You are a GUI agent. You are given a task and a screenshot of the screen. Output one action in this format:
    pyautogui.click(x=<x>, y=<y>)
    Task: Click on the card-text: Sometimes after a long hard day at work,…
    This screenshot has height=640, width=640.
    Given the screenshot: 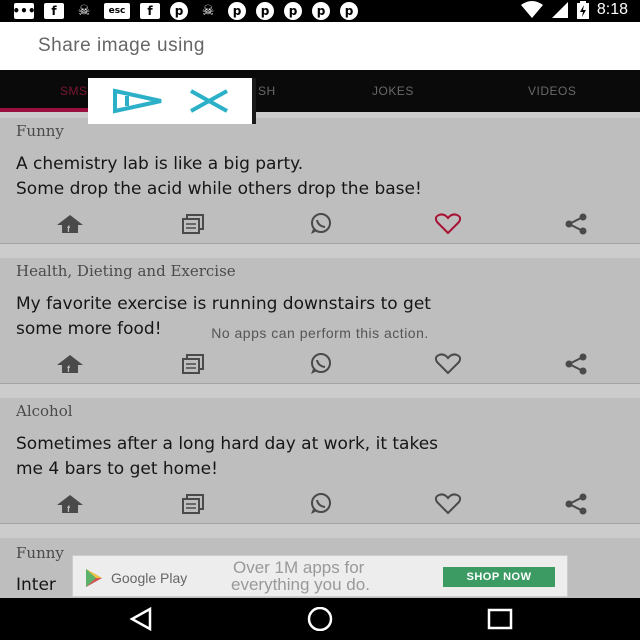 What is the action you would take?
    pyautogui.click(x=227, y=456)
    